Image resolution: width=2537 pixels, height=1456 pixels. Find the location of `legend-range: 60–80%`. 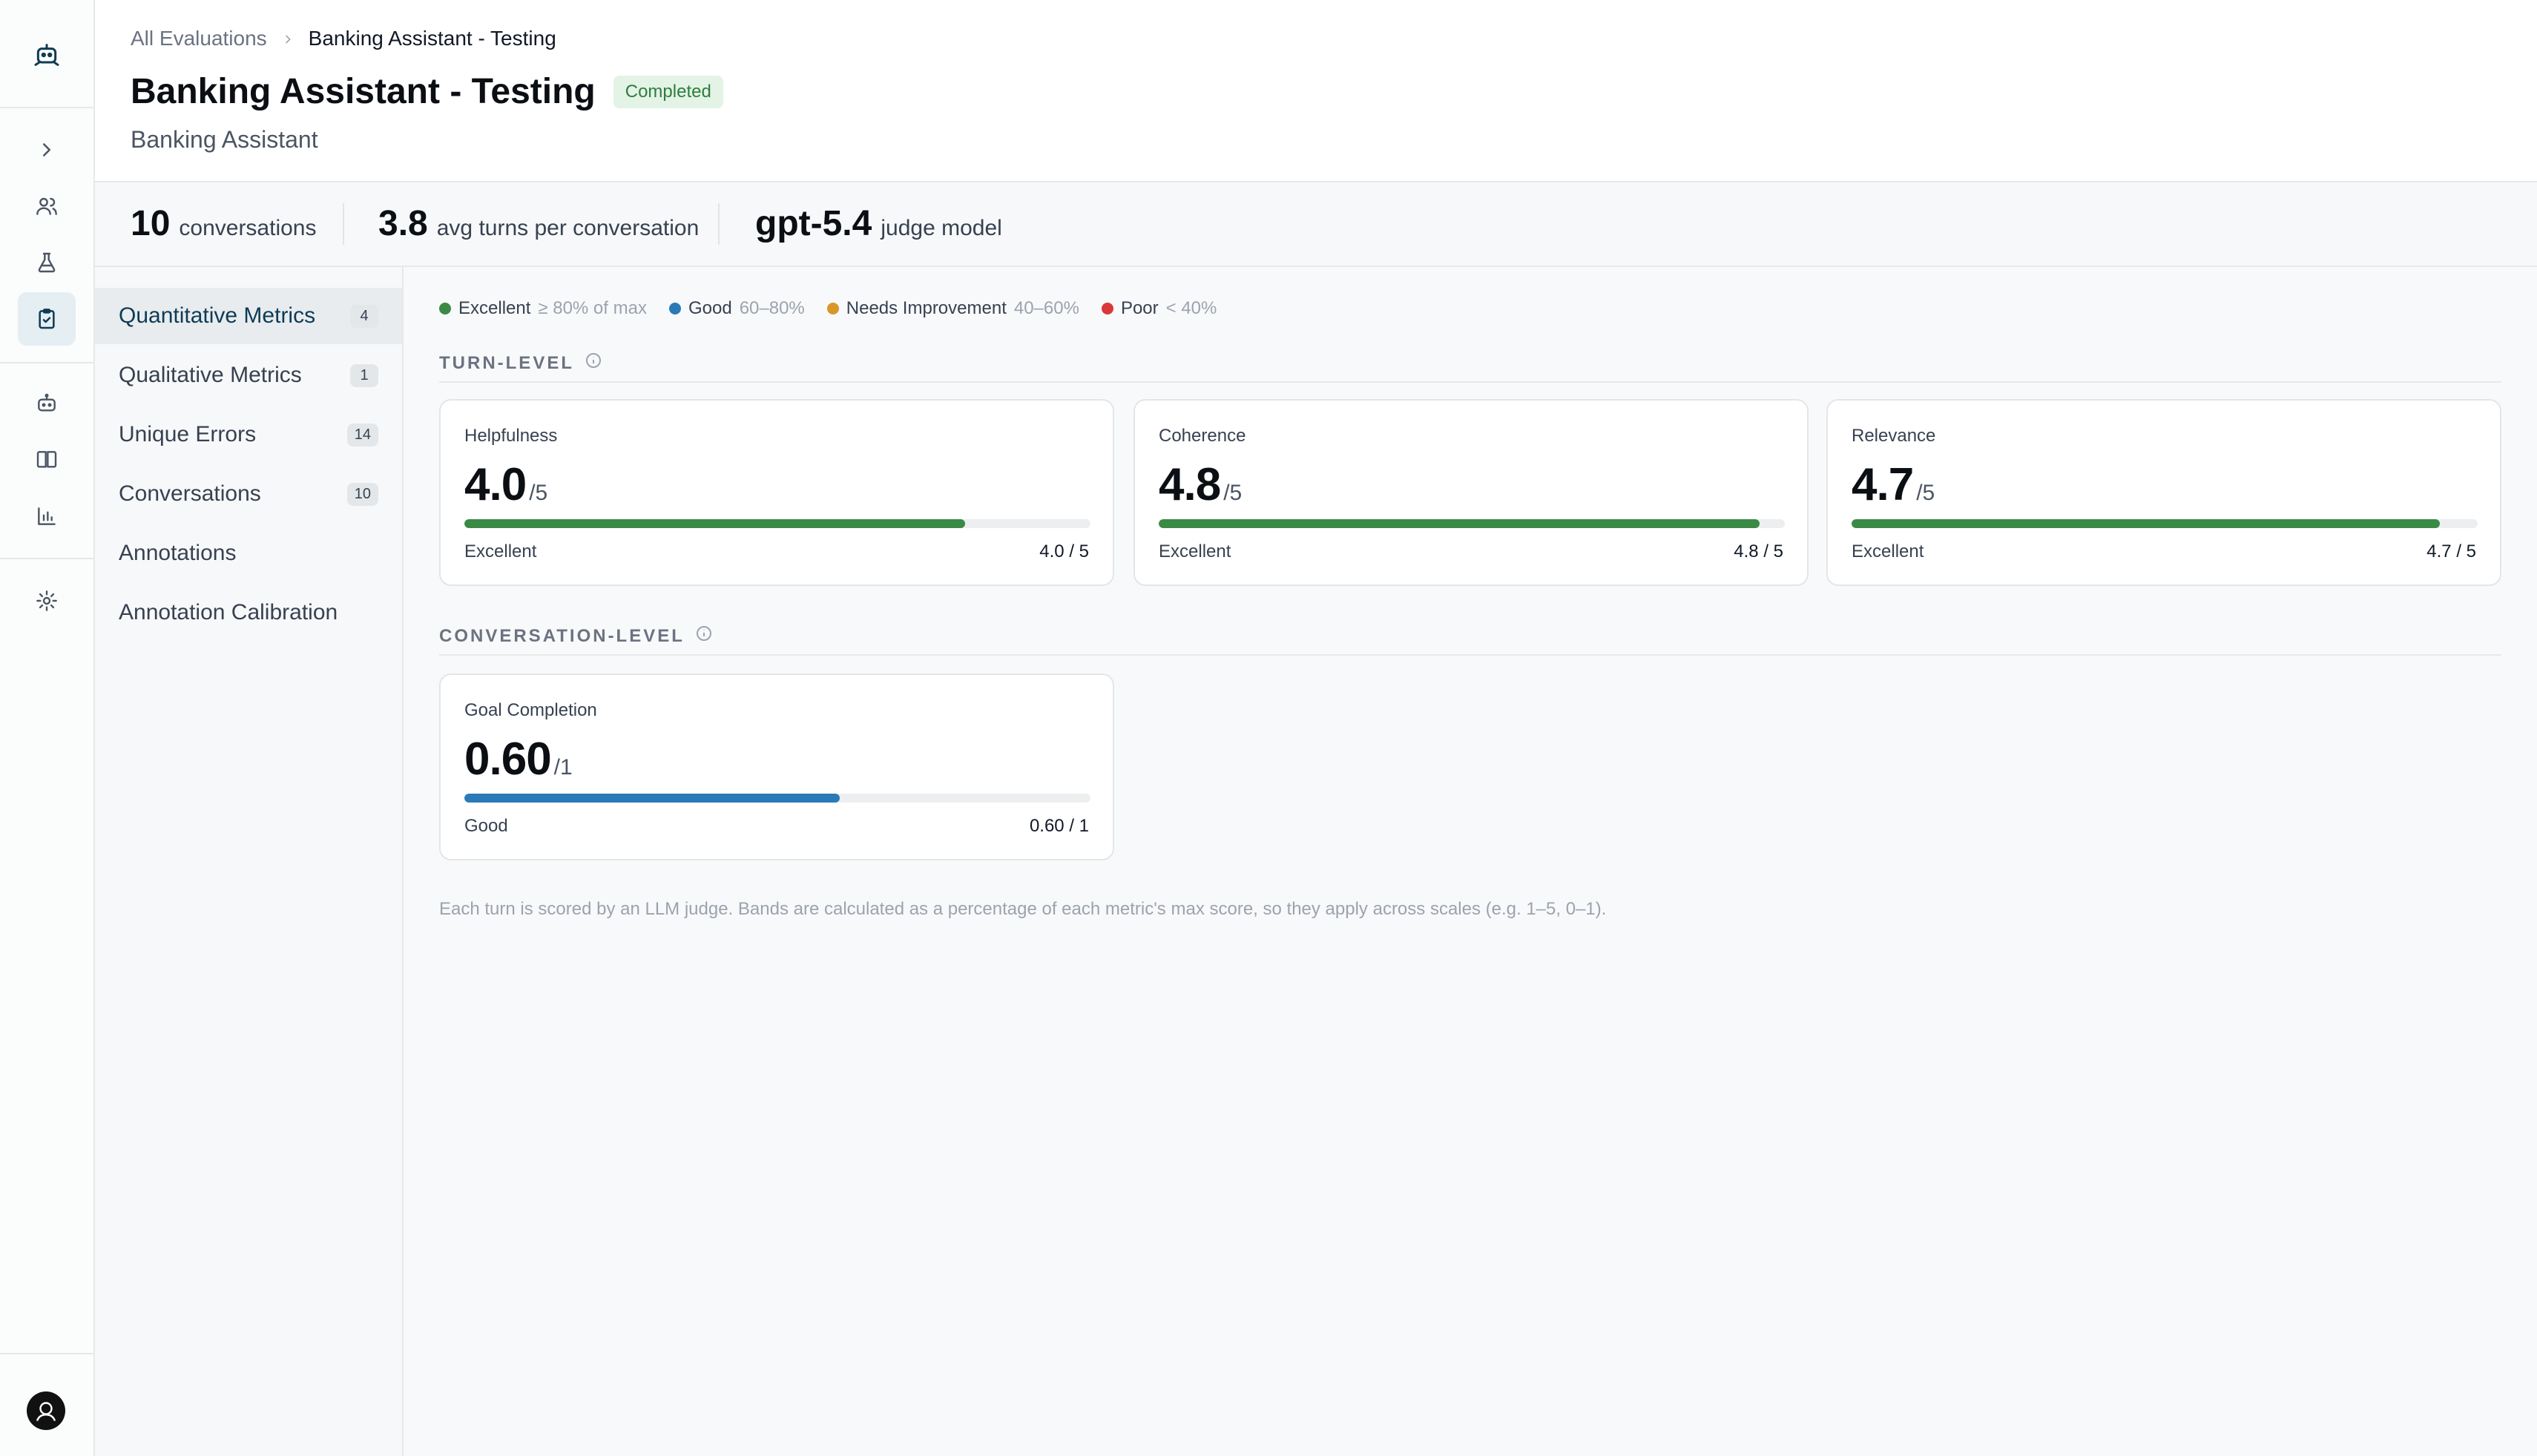

legend-range: 60–80% is located at coordinates (772, 308).